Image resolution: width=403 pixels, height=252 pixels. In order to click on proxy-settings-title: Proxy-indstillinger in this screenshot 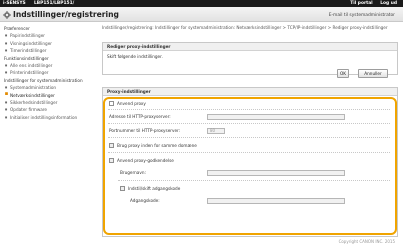, I will do `click(250, 92)`.